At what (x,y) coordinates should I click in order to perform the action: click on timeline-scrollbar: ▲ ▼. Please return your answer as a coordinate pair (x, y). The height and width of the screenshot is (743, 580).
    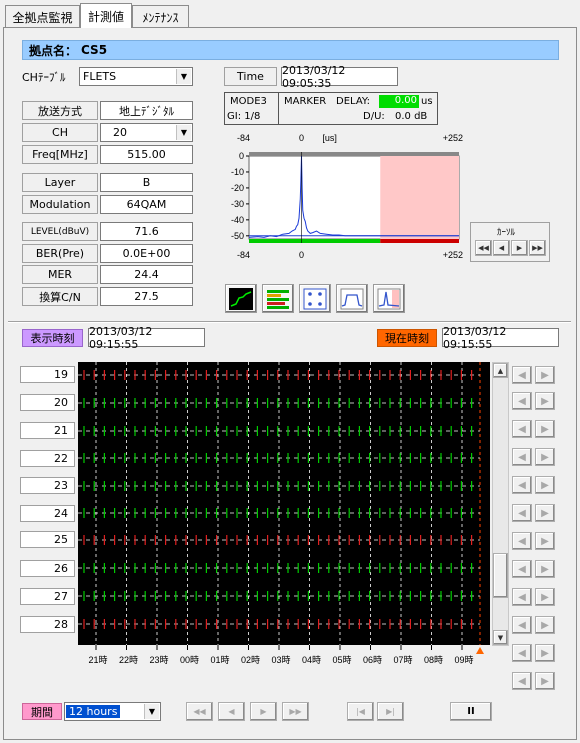
    Looking at the image, I should click on (500, 504).